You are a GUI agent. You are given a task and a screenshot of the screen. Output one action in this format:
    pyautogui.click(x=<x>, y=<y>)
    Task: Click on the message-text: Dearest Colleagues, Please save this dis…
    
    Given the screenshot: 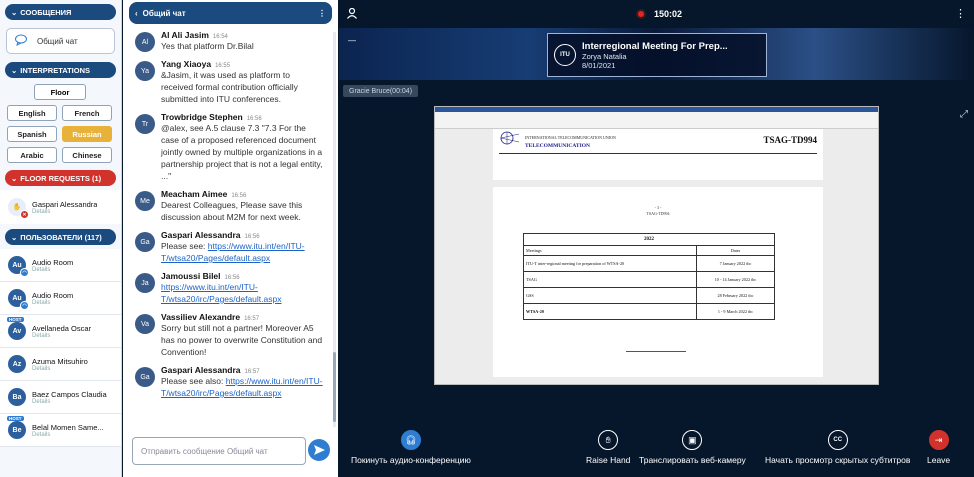 What is the action you would take?
    pyautogui.click(x=232, y=211)
    